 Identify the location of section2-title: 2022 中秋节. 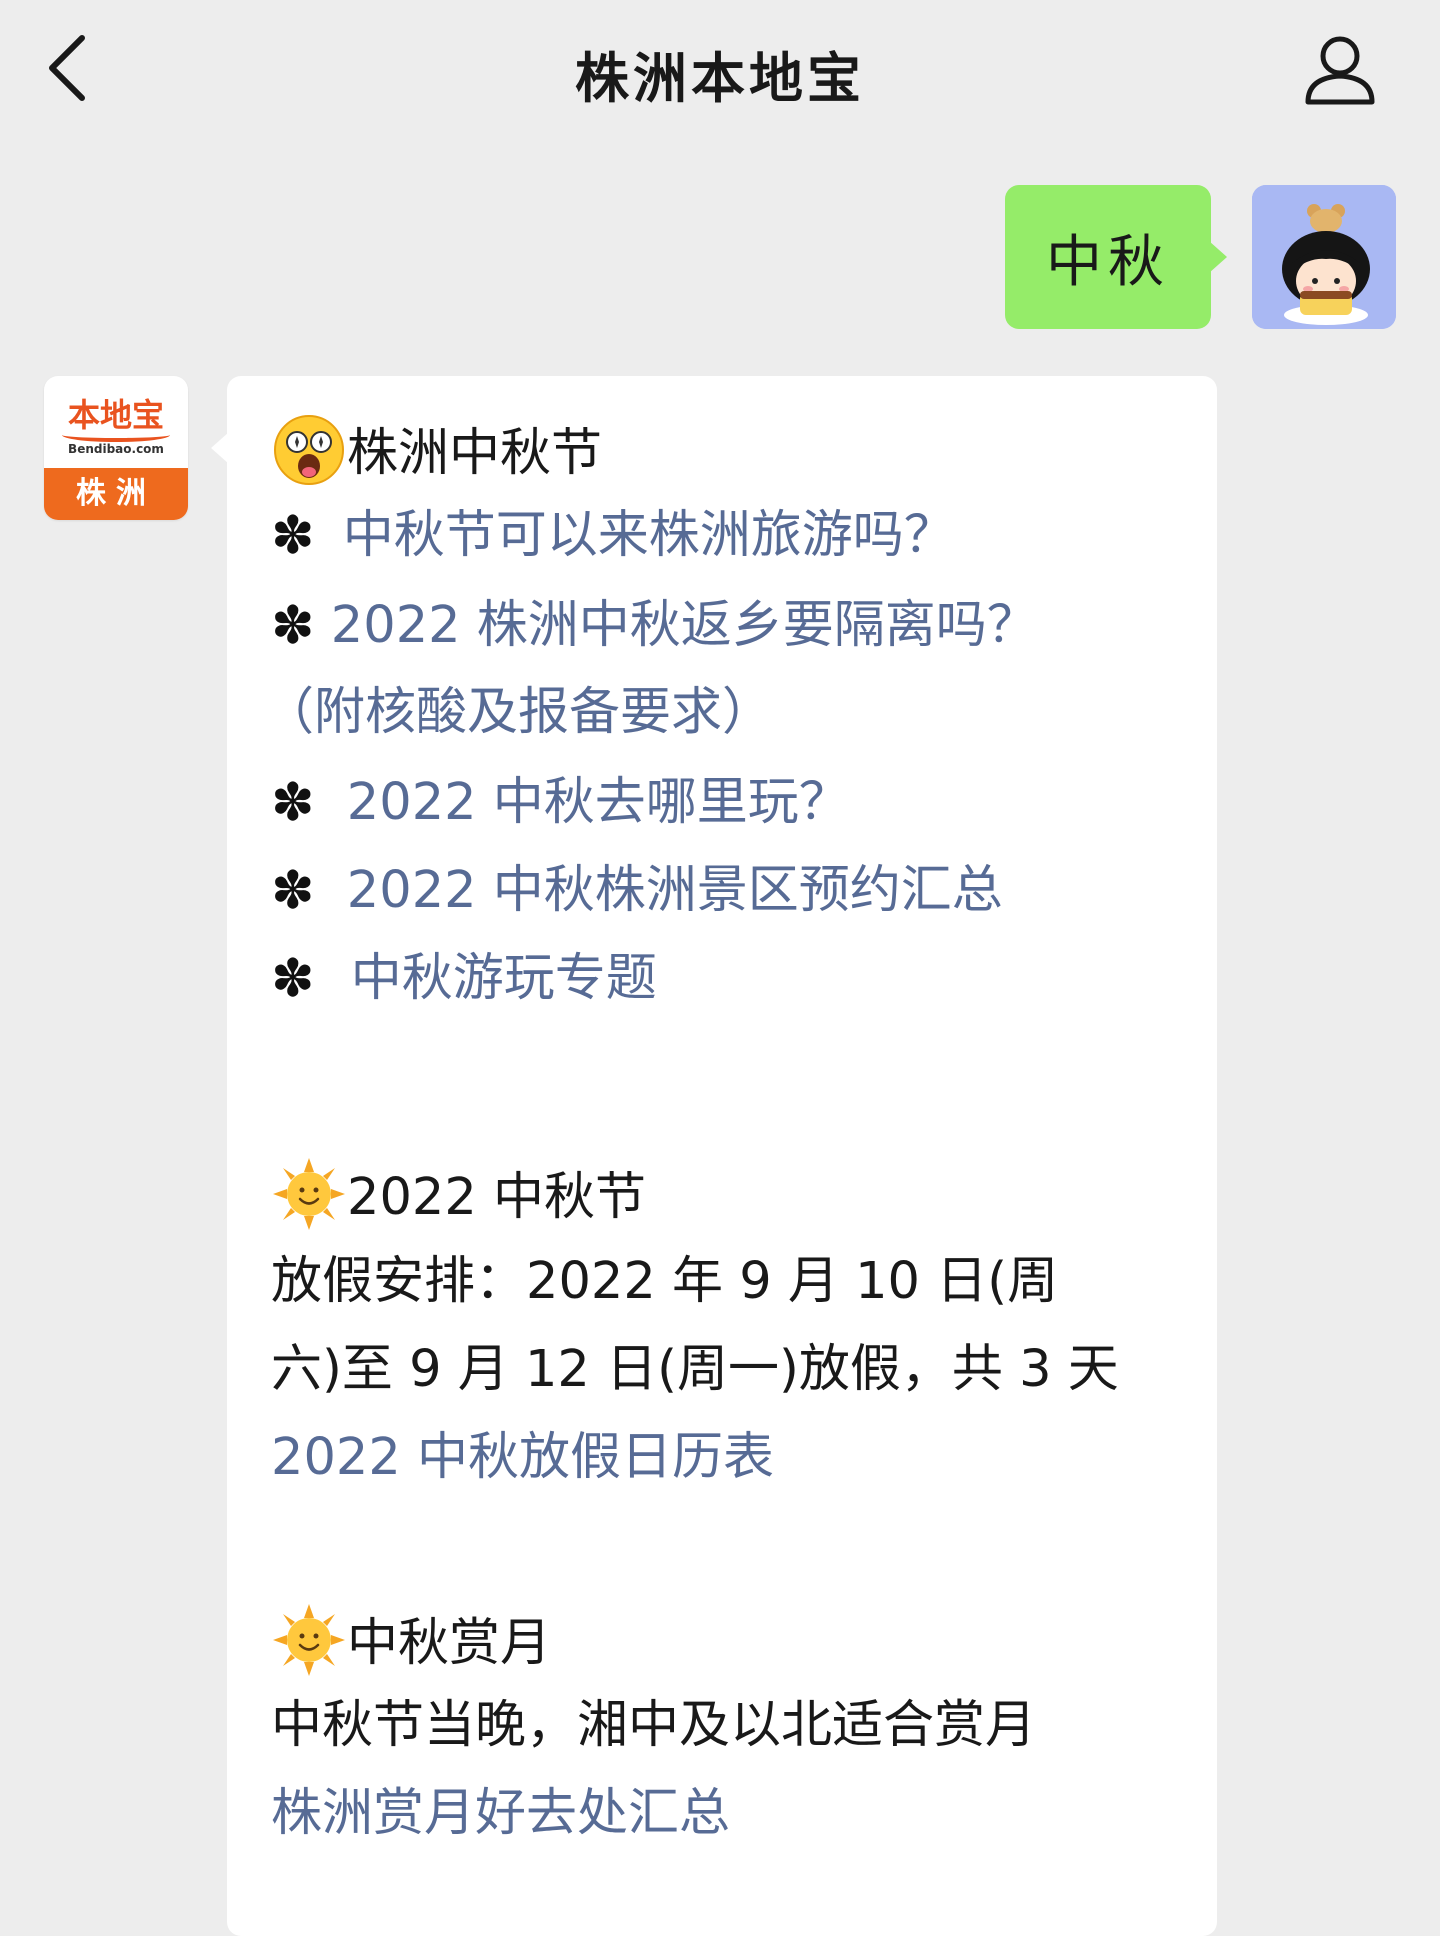
(497, 1197).